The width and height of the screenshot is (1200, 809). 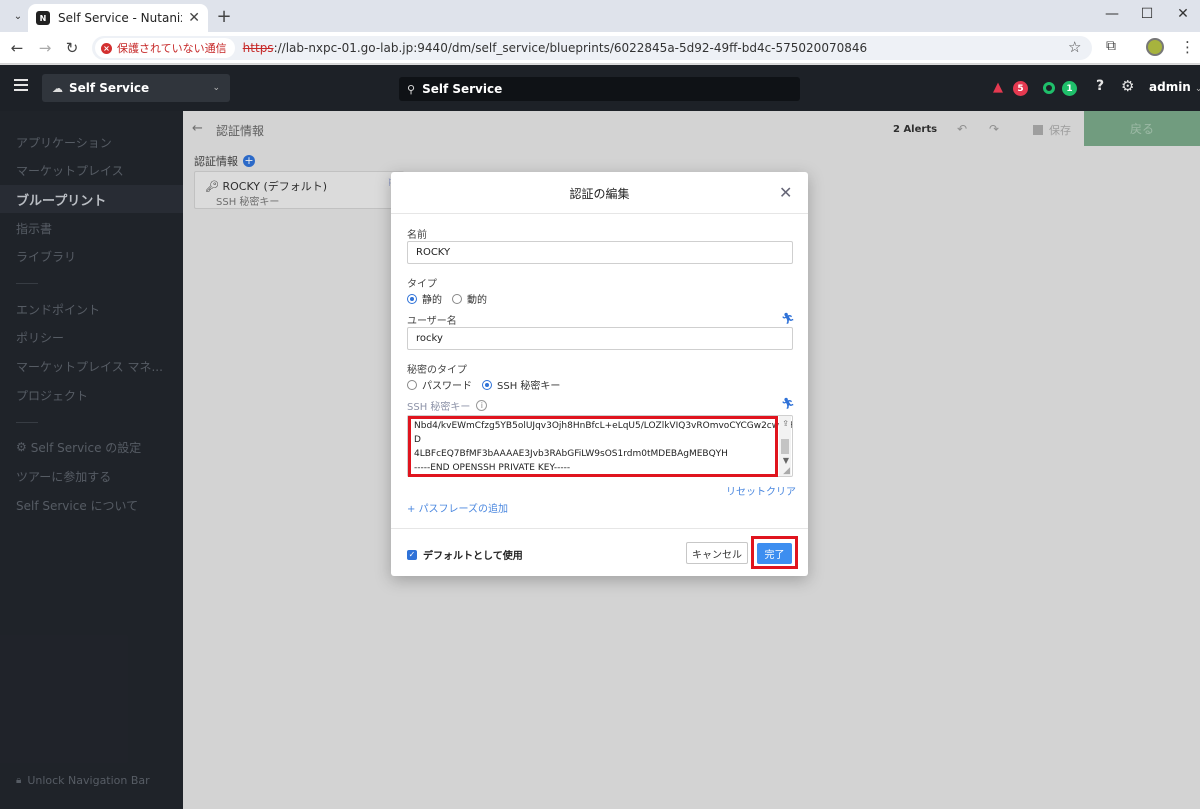 What do you see at coordinates (258, 48) in the screenshot?
I see `url-scheme: https` at bounding box center [258, 48].